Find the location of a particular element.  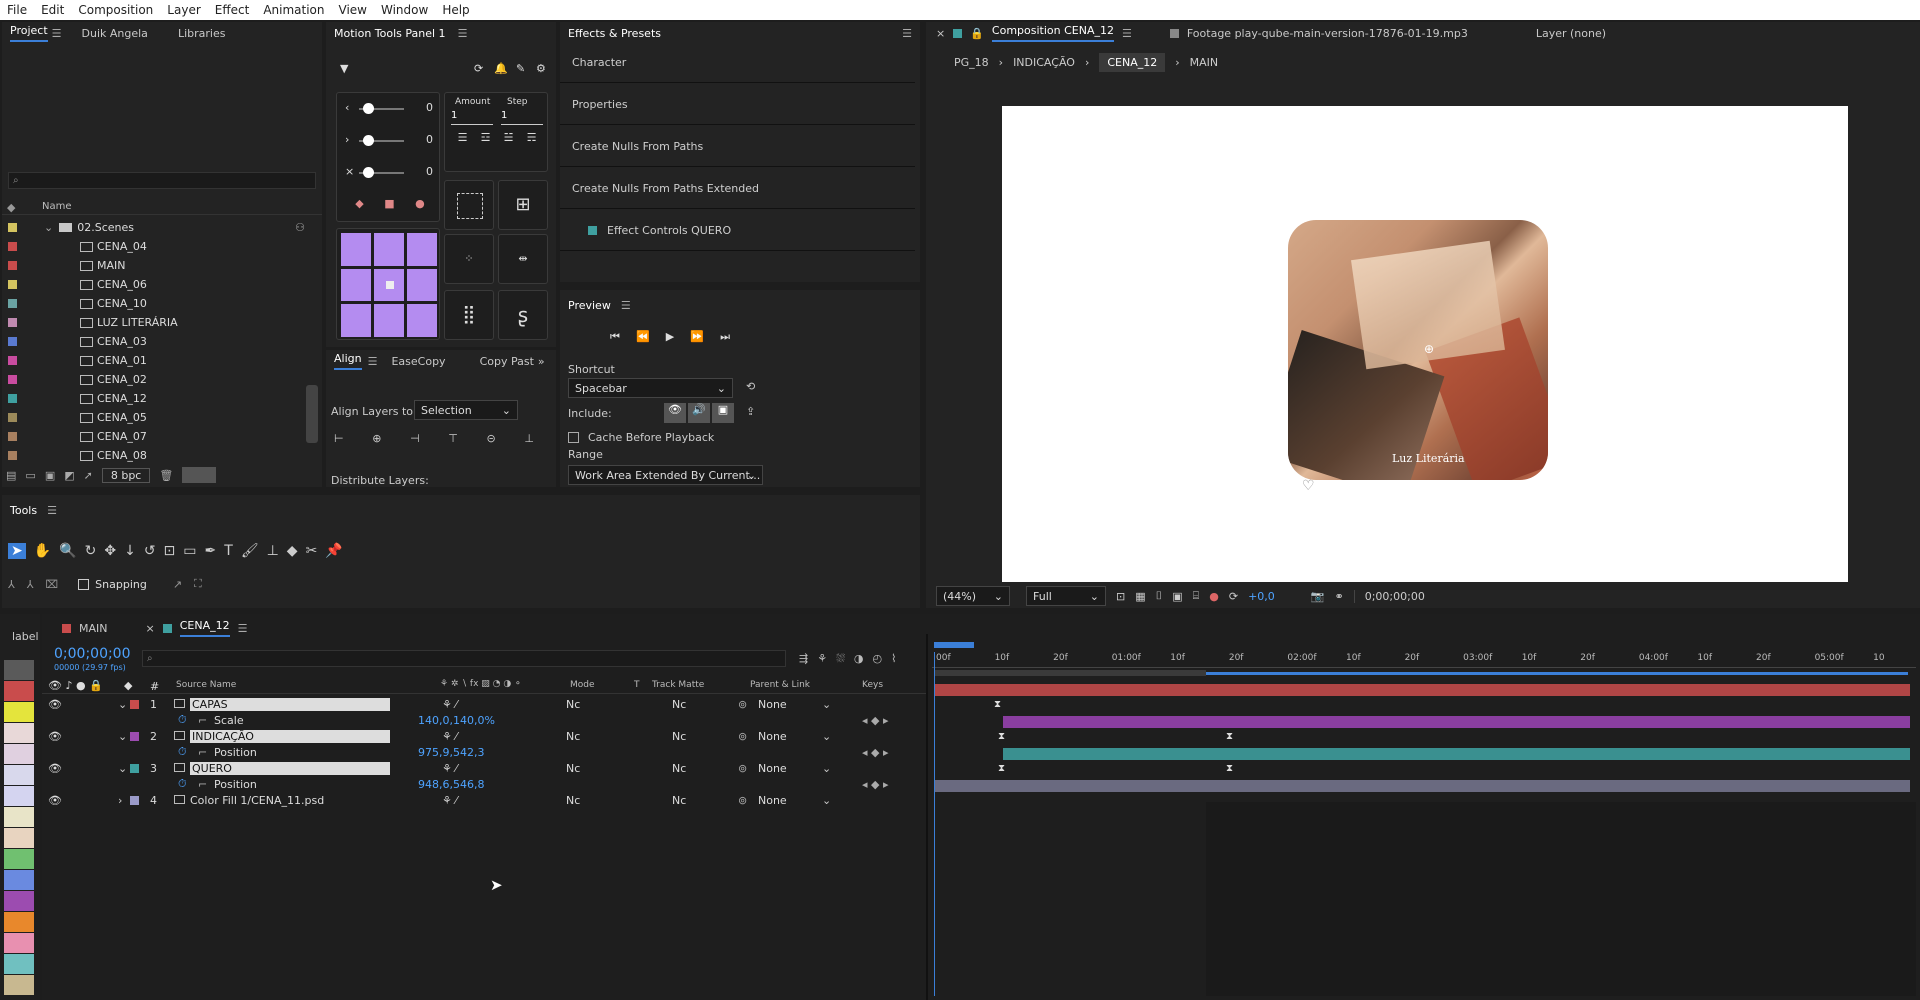

pen-tool-icon: ✒ is located at coordinates (211, 551).